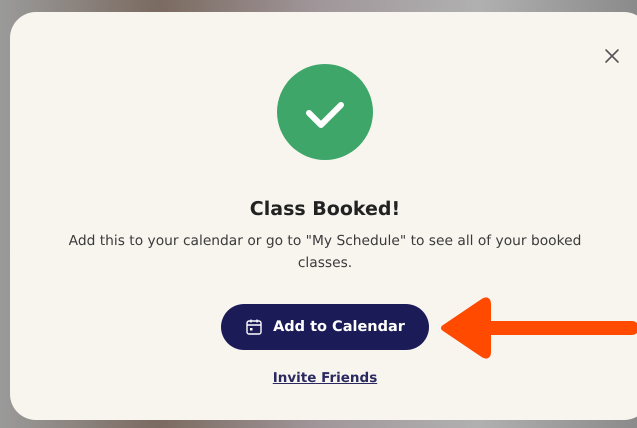 This screenshot has width=637, height=428. I want to click on dialog-message: Add this to your calendar or go to "My Schedule" to see all of your booked classes., so click(325, 252).